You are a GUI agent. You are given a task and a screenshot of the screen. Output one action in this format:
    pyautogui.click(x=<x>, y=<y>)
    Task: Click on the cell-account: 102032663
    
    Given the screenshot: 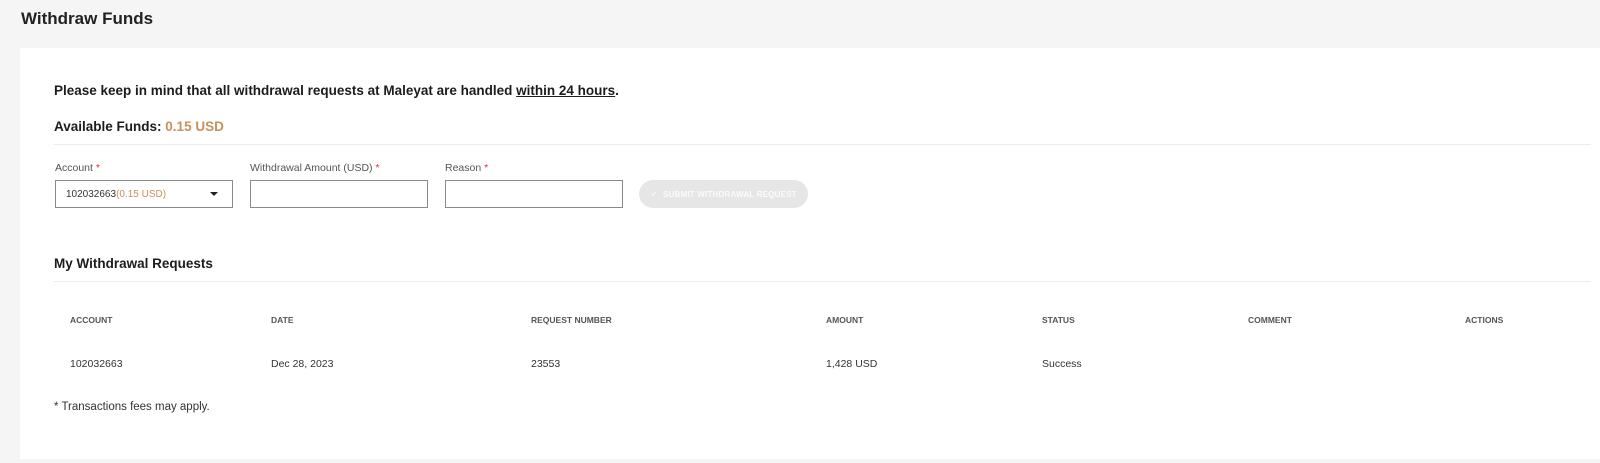 What is the action you would take?
    pyautogui.click(x=96, y=364)
    